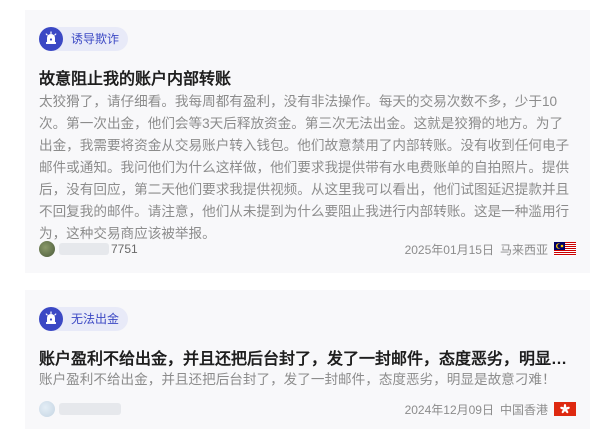 The image size is (615, 429). What do you see at coordinates (523, 409) in the screenshot?
I see `post-region: 中国香港` at bounding box center [523, 409].